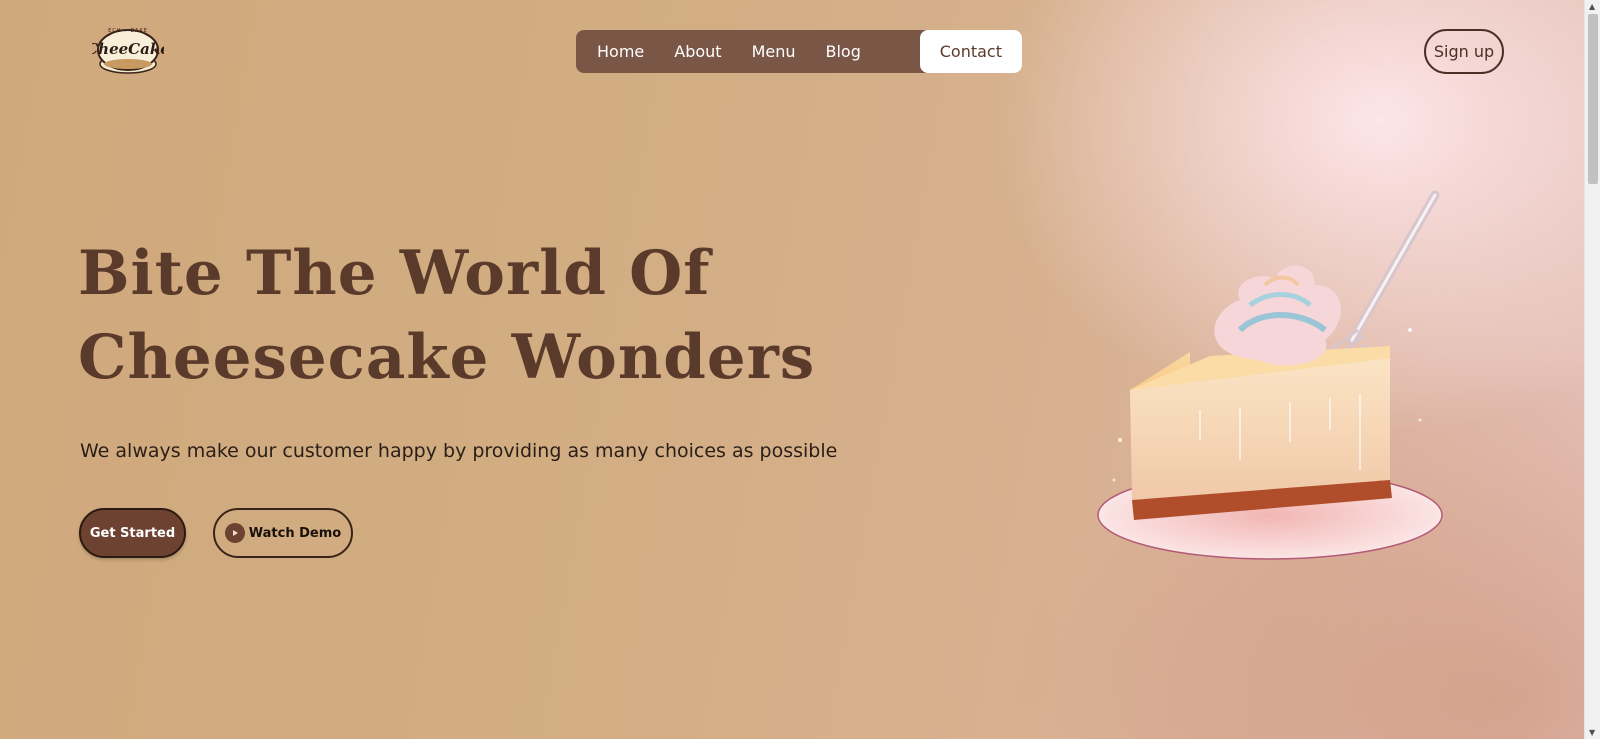  Describe the element at coordinates (1592, 732) in the screenshot. I see `chevron-down-icon: ▼` at that location.